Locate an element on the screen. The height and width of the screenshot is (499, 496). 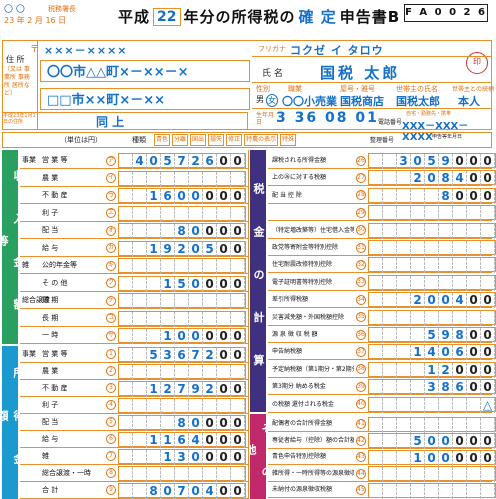
row-number-marker: 40 is located at coordinates (361, 404).